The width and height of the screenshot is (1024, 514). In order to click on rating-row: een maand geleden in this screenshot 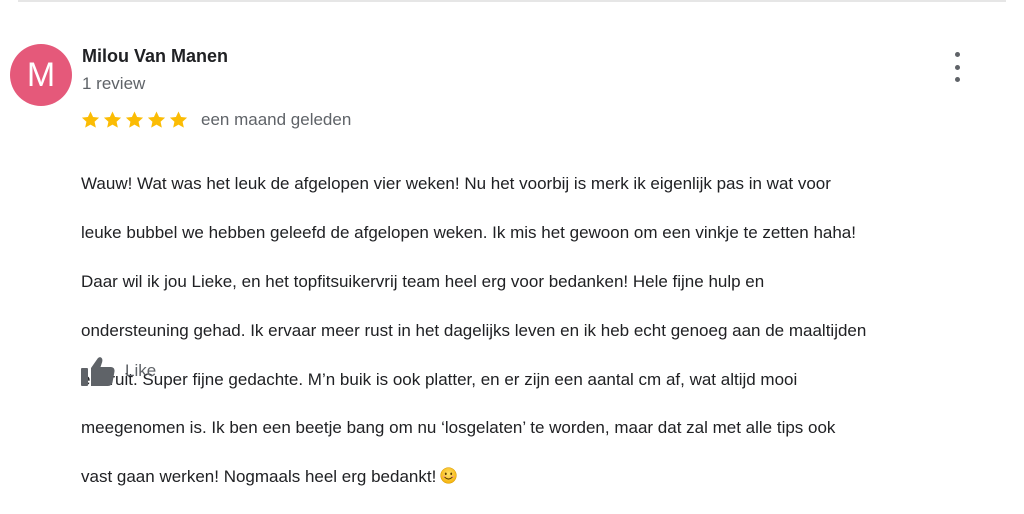, I will do `click(215, 120)`.